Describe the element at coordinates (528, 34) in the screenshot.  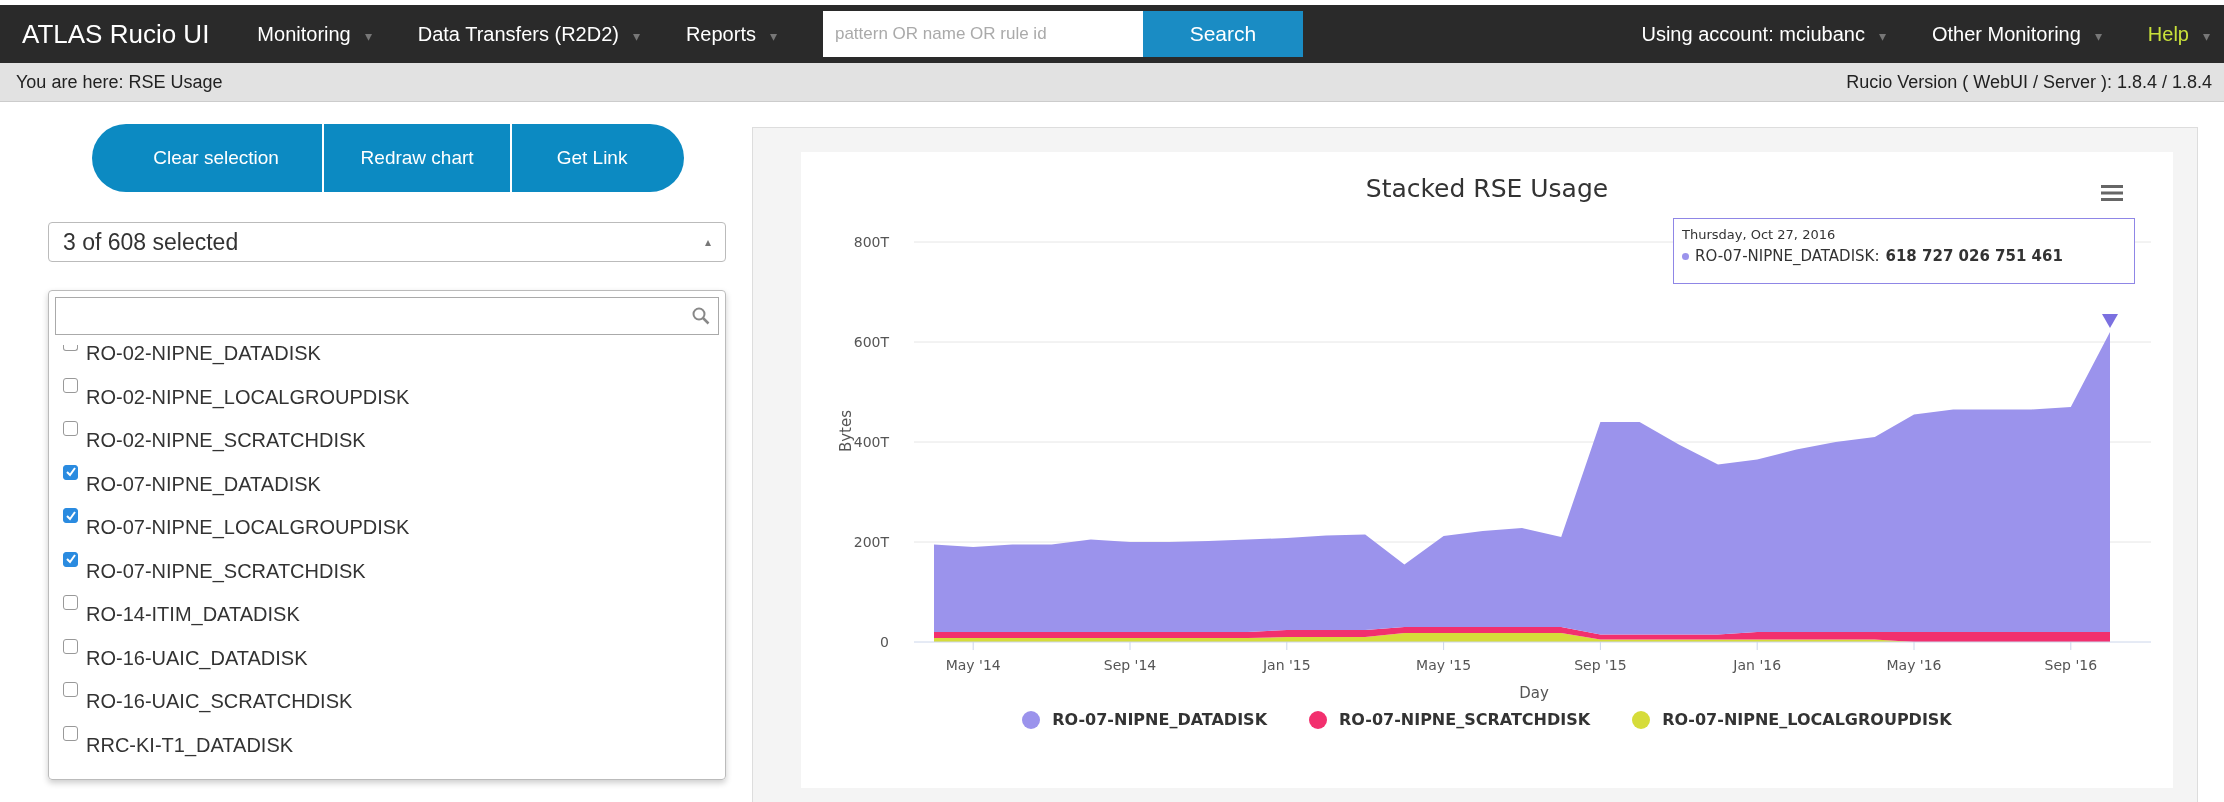
I see `nav-menu: Data Transfers (R2D2) ▾` at that location.